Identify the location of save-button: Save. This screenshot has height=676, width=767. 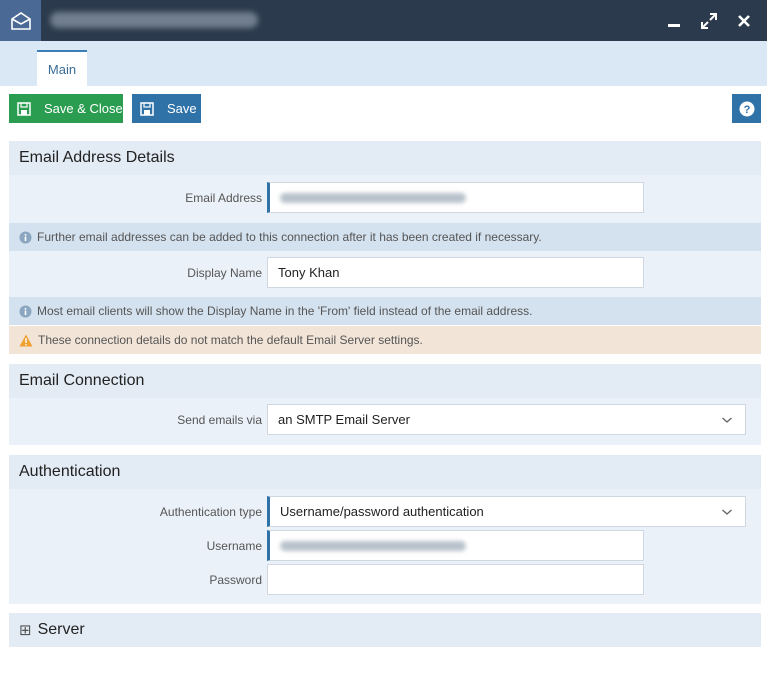
(166, 108).